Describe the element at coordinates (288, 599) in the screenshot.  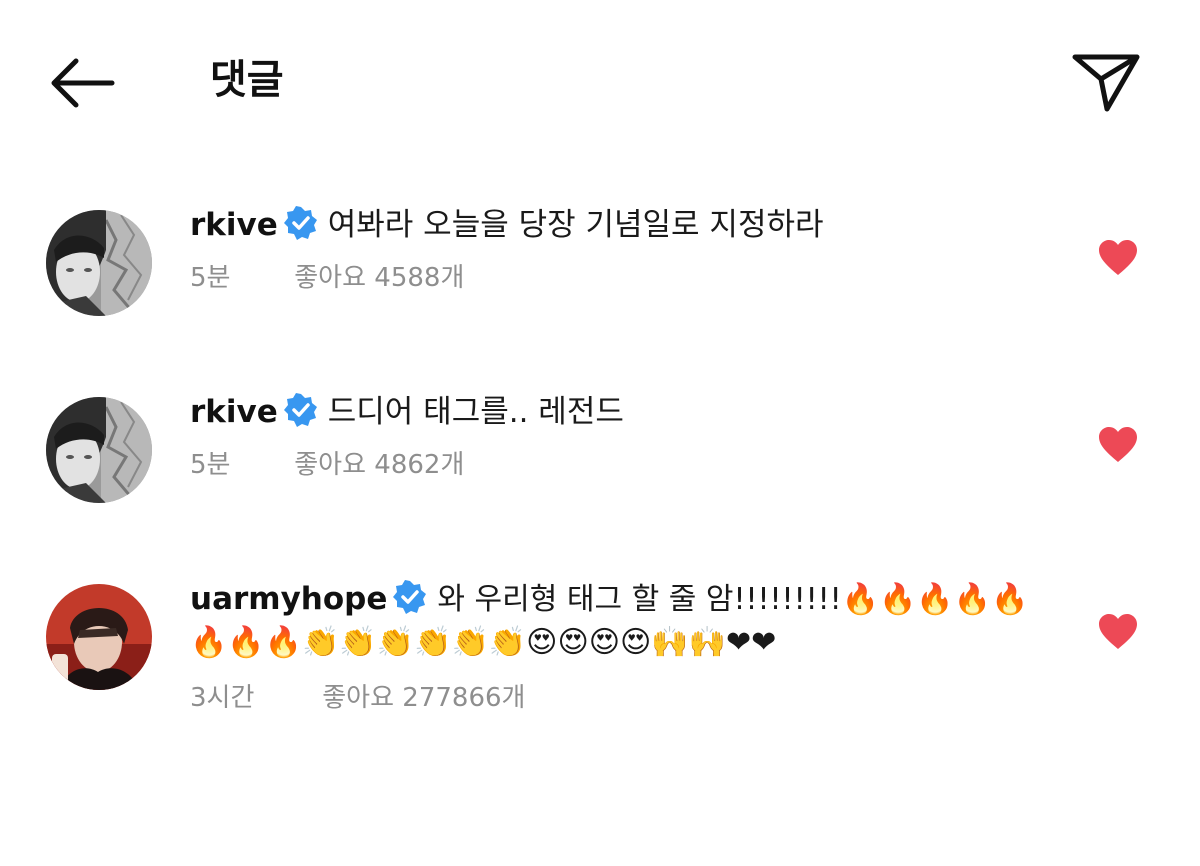
I see `comment-username: uarmyhope` at that location.